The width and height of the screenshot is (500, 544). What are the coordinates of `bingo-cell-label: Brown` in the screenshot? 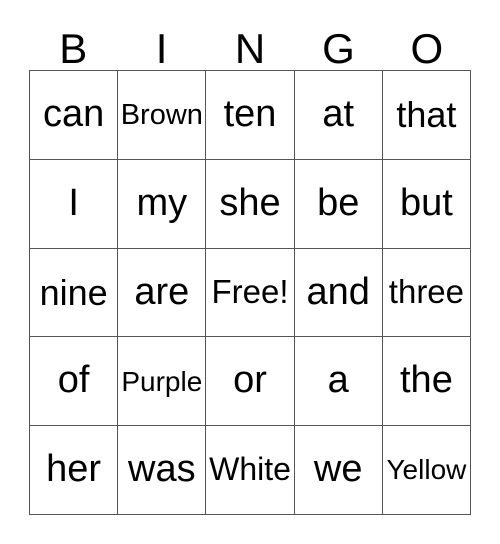 It's located at (161, 114).